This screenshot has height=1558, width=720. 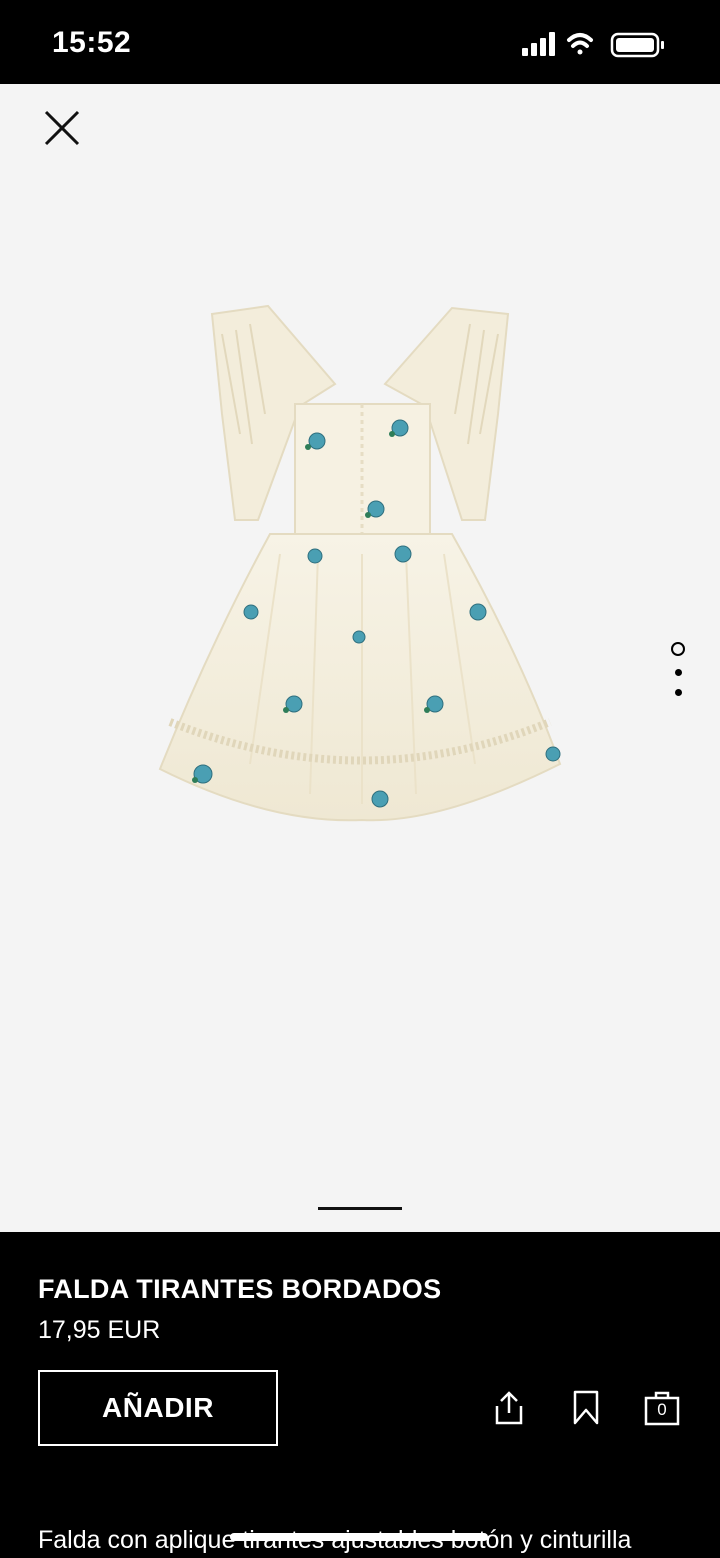 I want to click on sheet-handle, so click(x=360, y=1208).